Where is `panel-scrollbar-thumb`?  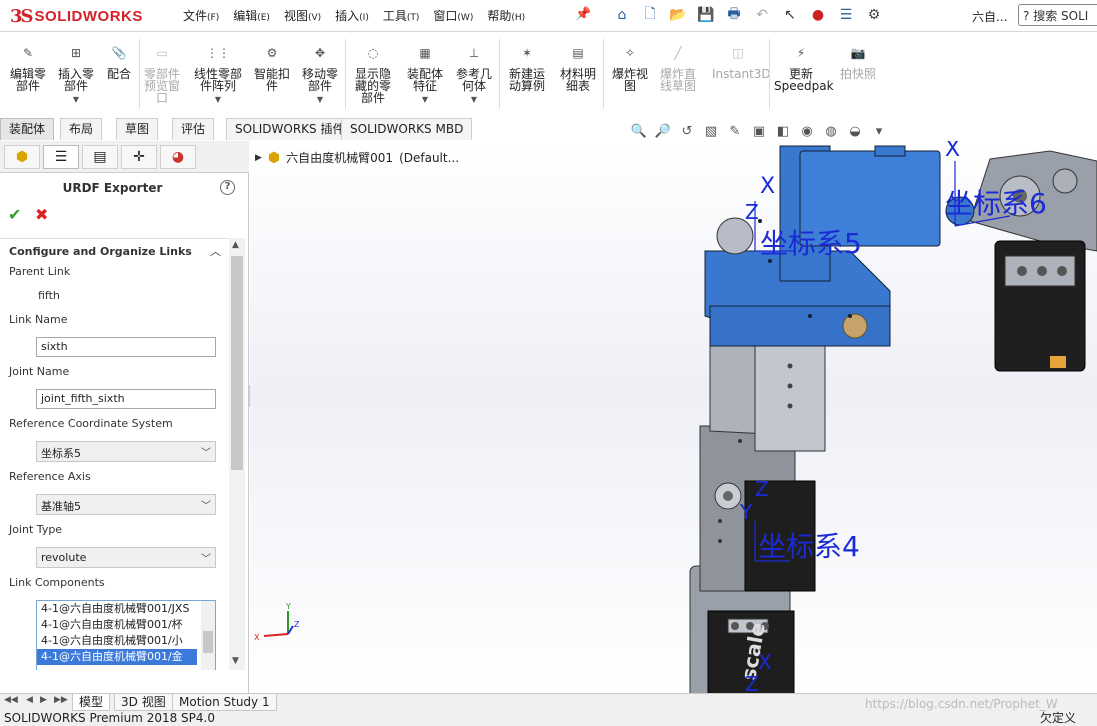
panel-scrollbar-thumb is located at coordinates (237, 363).